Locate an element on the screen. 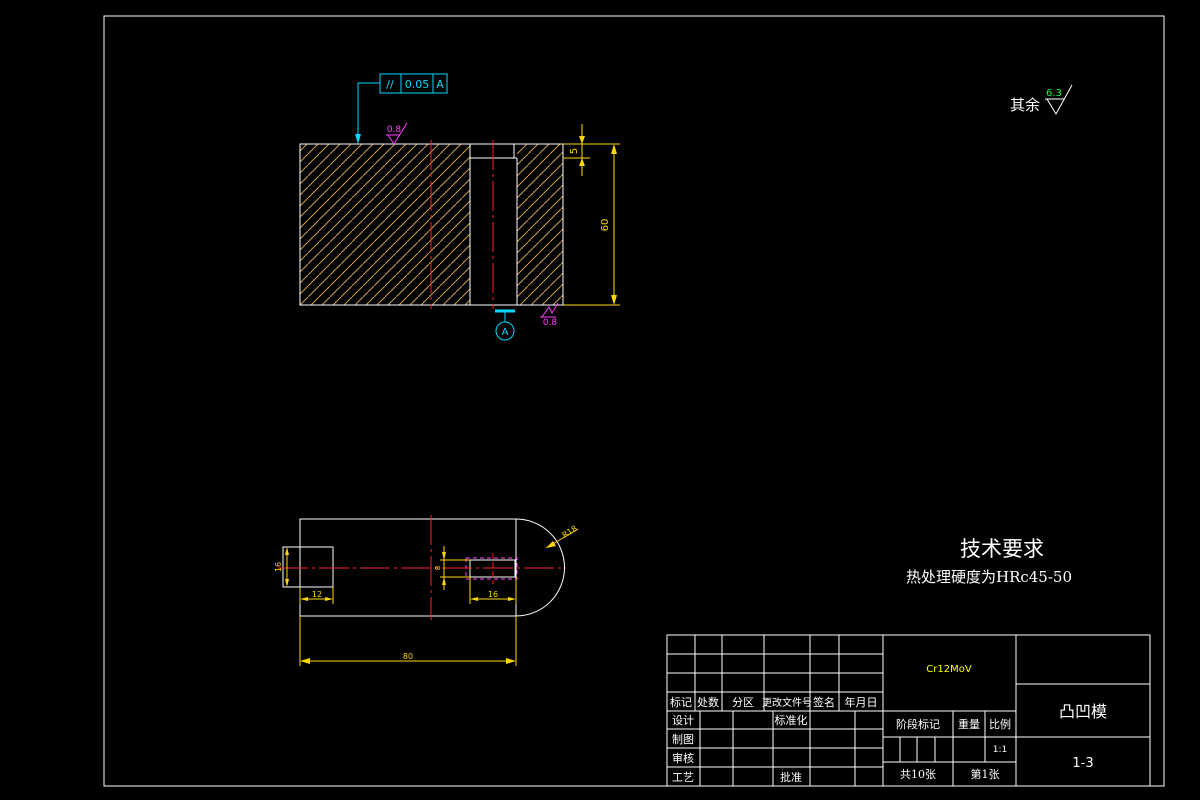  top-view: 80 12 16 16 8 R18 is located at coordinates (426, 590).